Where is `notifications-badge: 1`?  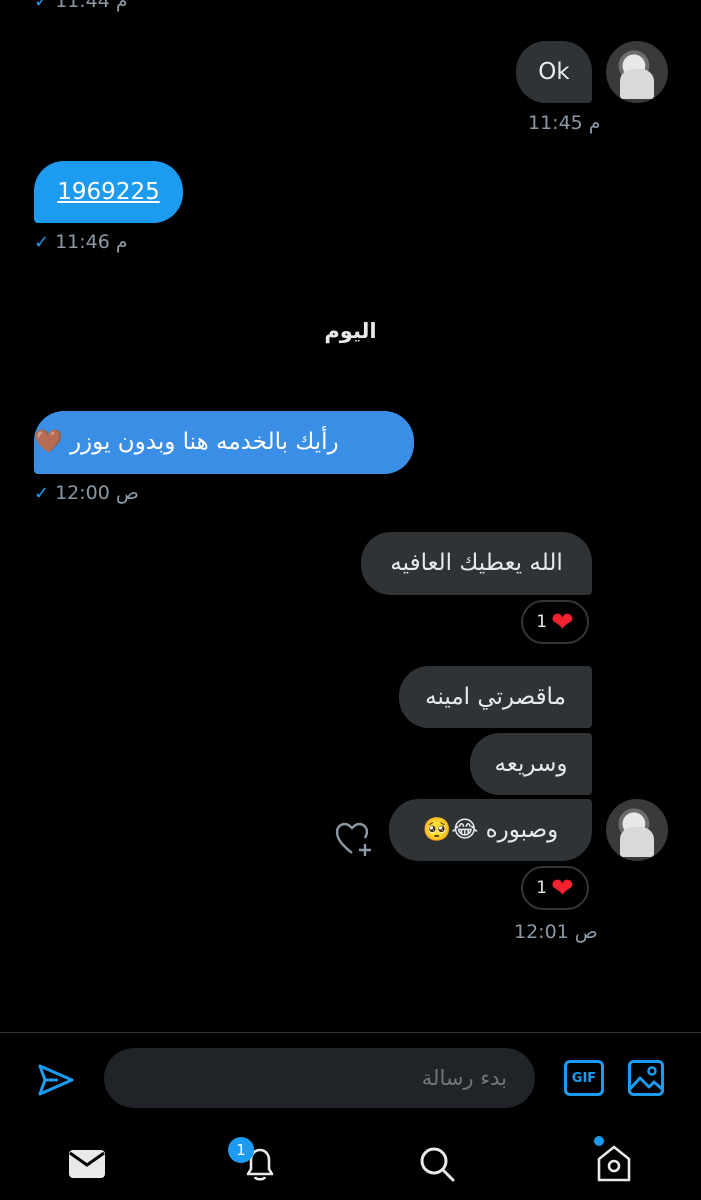 notifications-badge: 1 is located at coordinates (241, 1150).